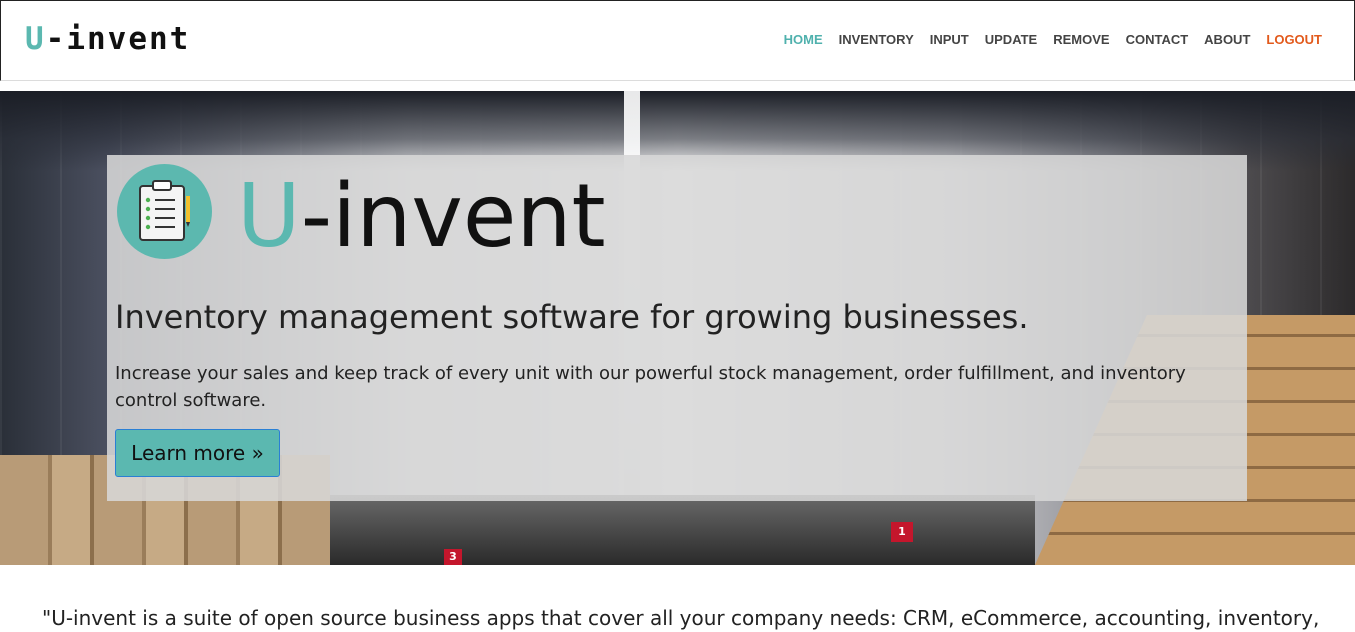 The image size is (1355, 632). Describe the element at coordinates (118, 39) in the screenshot. I see `brand-suffix: -invent` at that location.